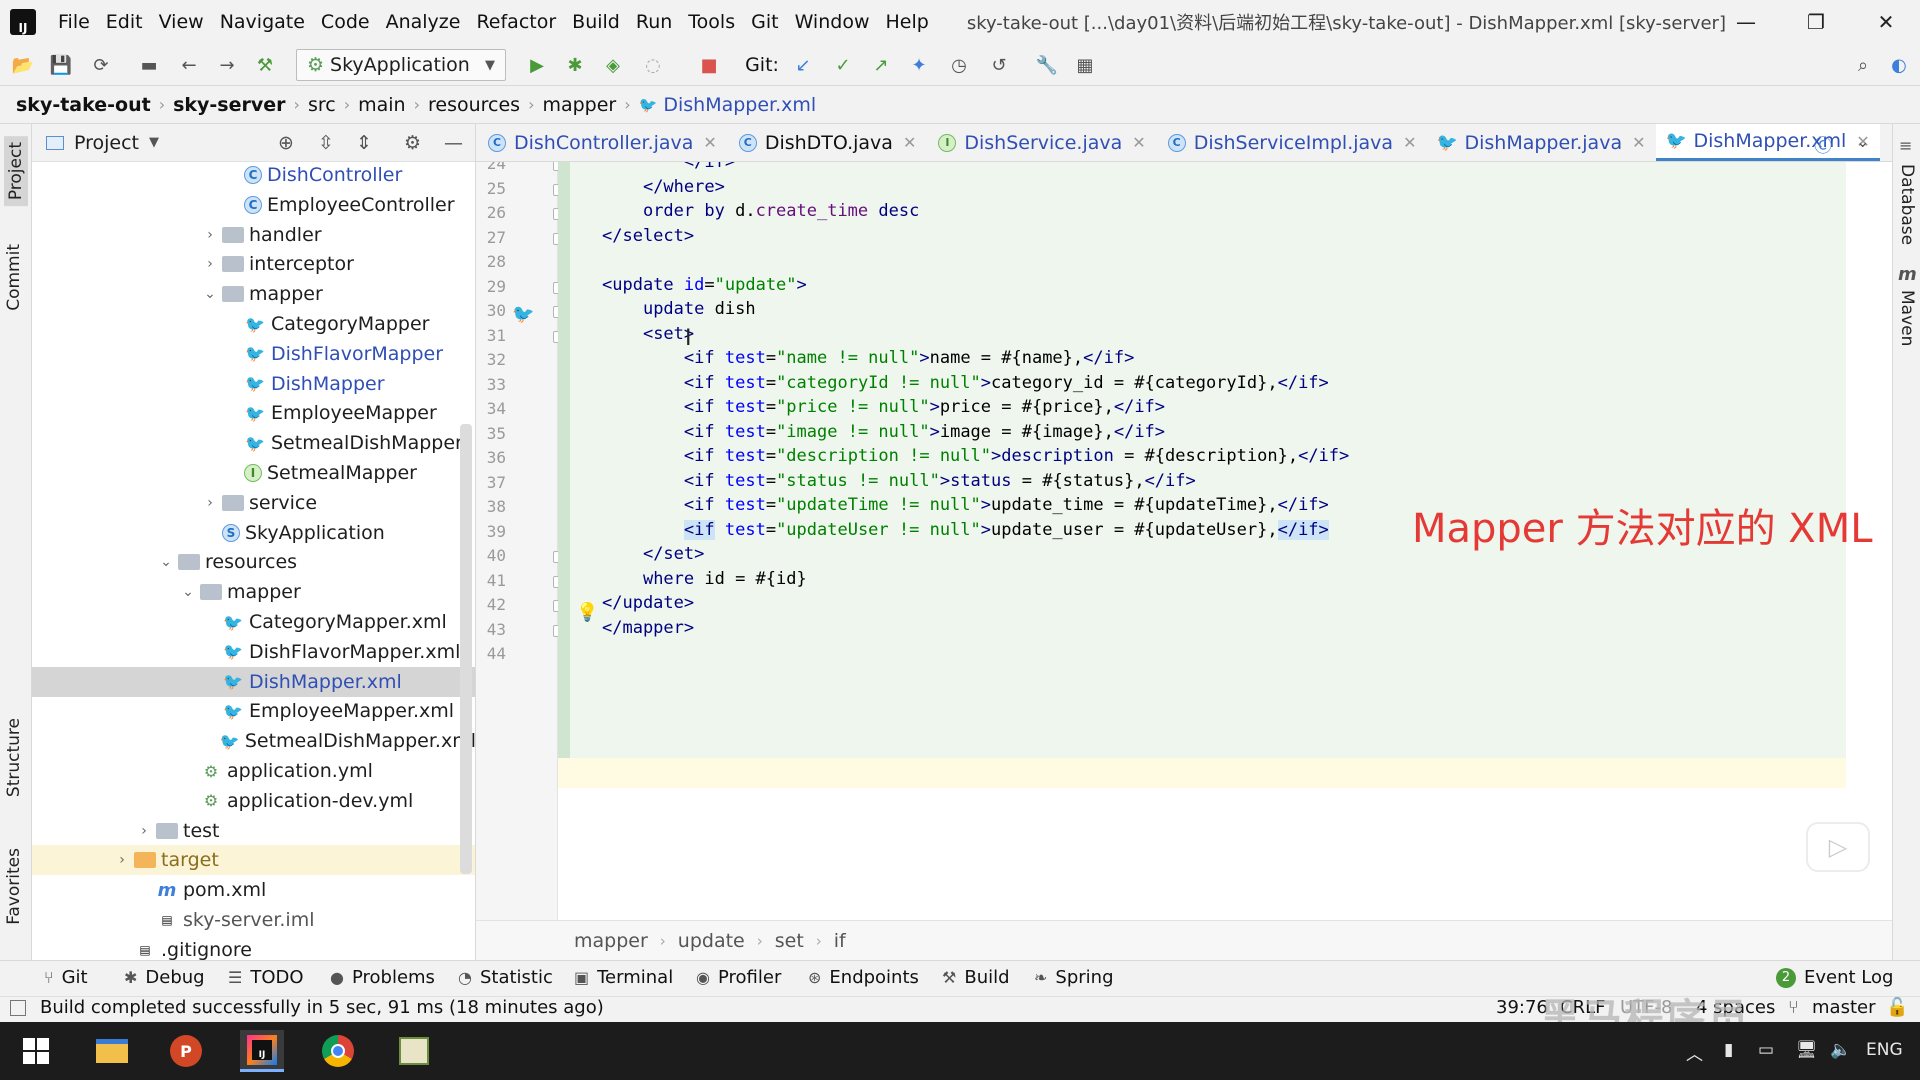 The image size is (1920, 1080). I want to click on run-configuration-select: ⚙ SkyApplication ▼, so click(401, 65).